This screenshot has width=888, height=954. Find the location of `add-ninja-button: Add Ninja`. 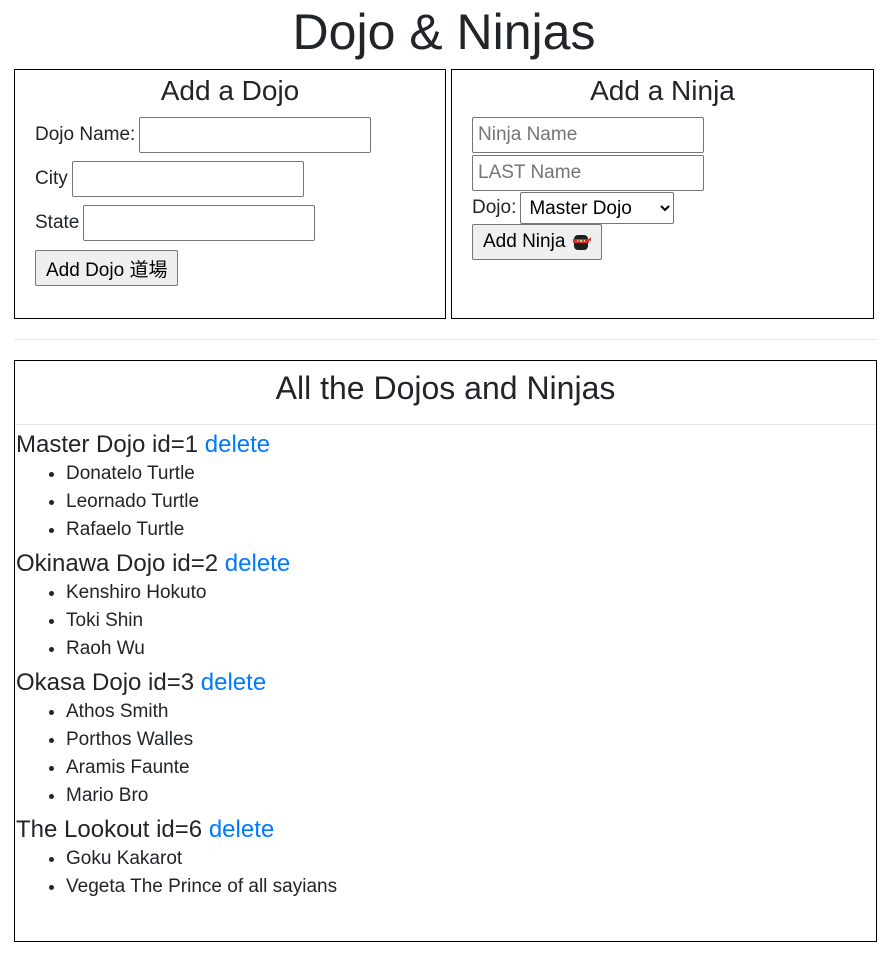

add-ninja-button: Add Ninja is located at coordinates (537, 242).